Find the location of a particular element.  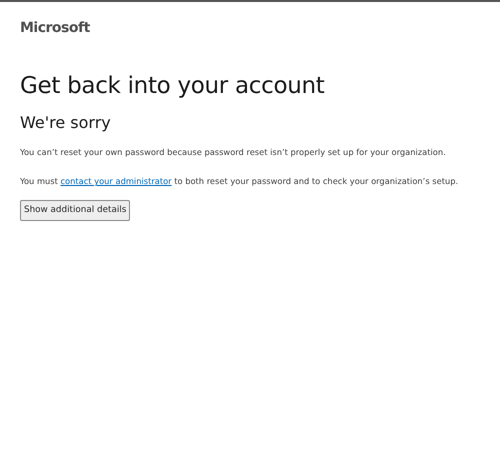

page-title: Get back into your account is located at coordinates (173, 87).